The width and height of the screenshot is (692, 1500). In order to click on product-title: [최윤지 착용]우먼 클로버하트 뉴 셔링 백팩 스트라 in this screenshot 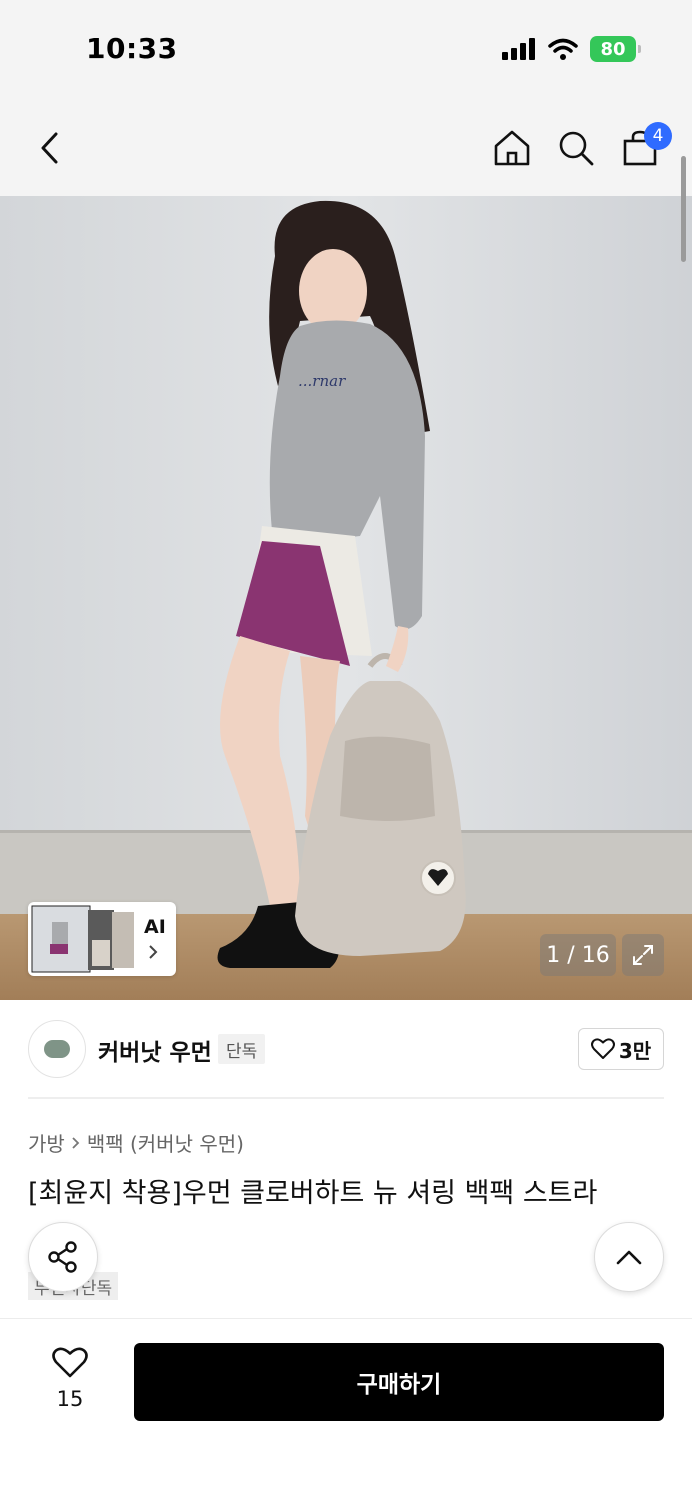, I will do `click(313, 1193)`.